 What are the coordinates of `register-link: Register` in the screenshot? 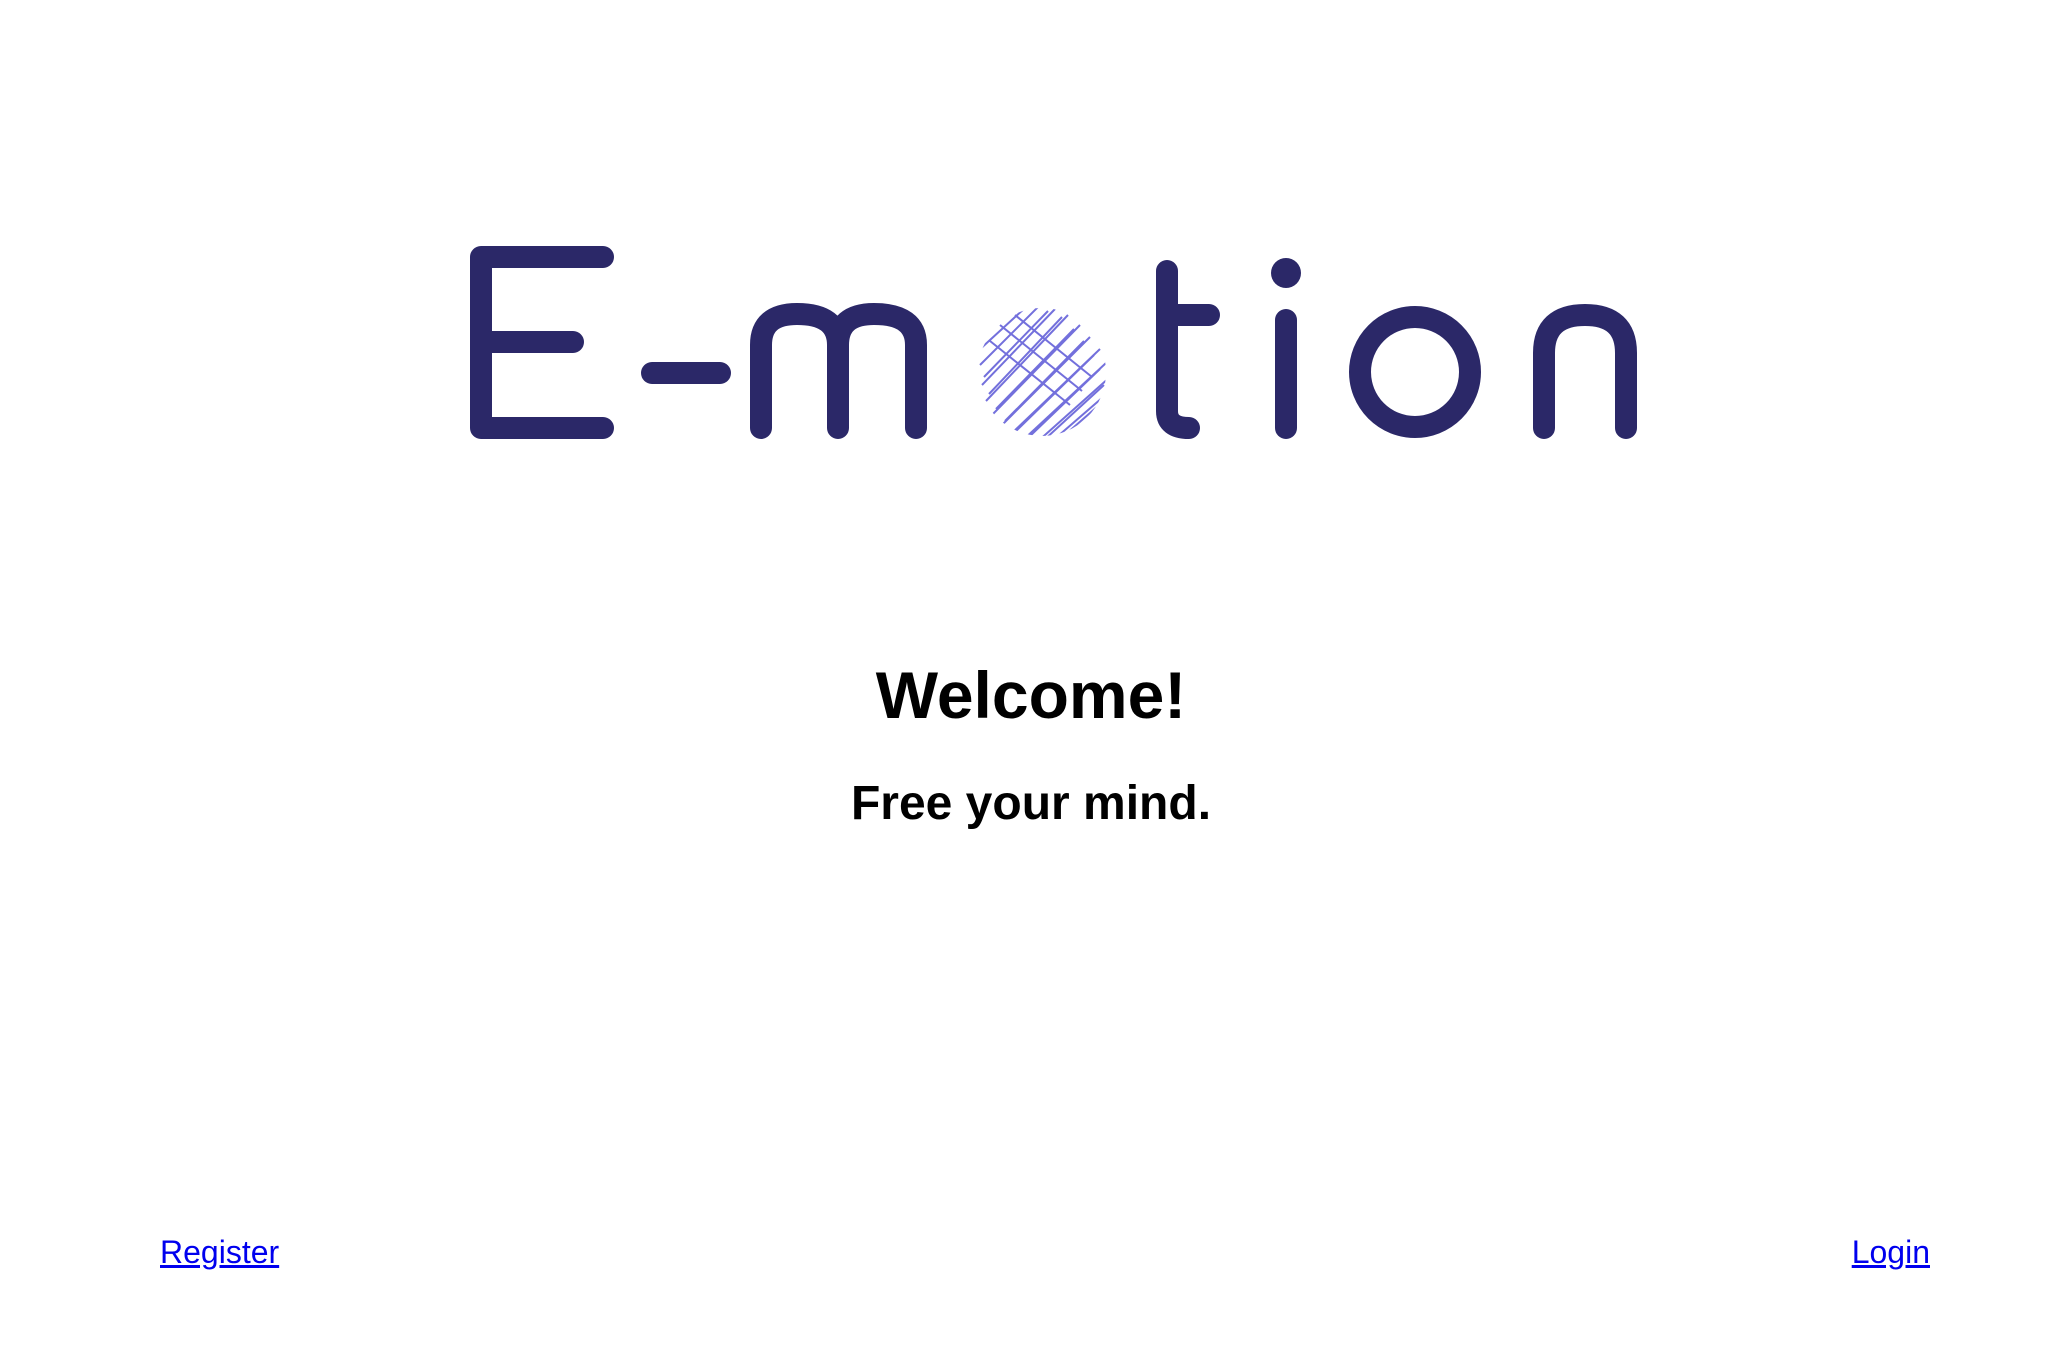 It's located at (219, 1252).